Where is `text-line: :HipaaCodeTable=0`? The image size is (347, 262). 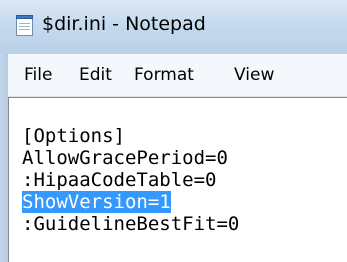 text-line: :HipaaCodeTable=0 is located at coordinates (119, 180).